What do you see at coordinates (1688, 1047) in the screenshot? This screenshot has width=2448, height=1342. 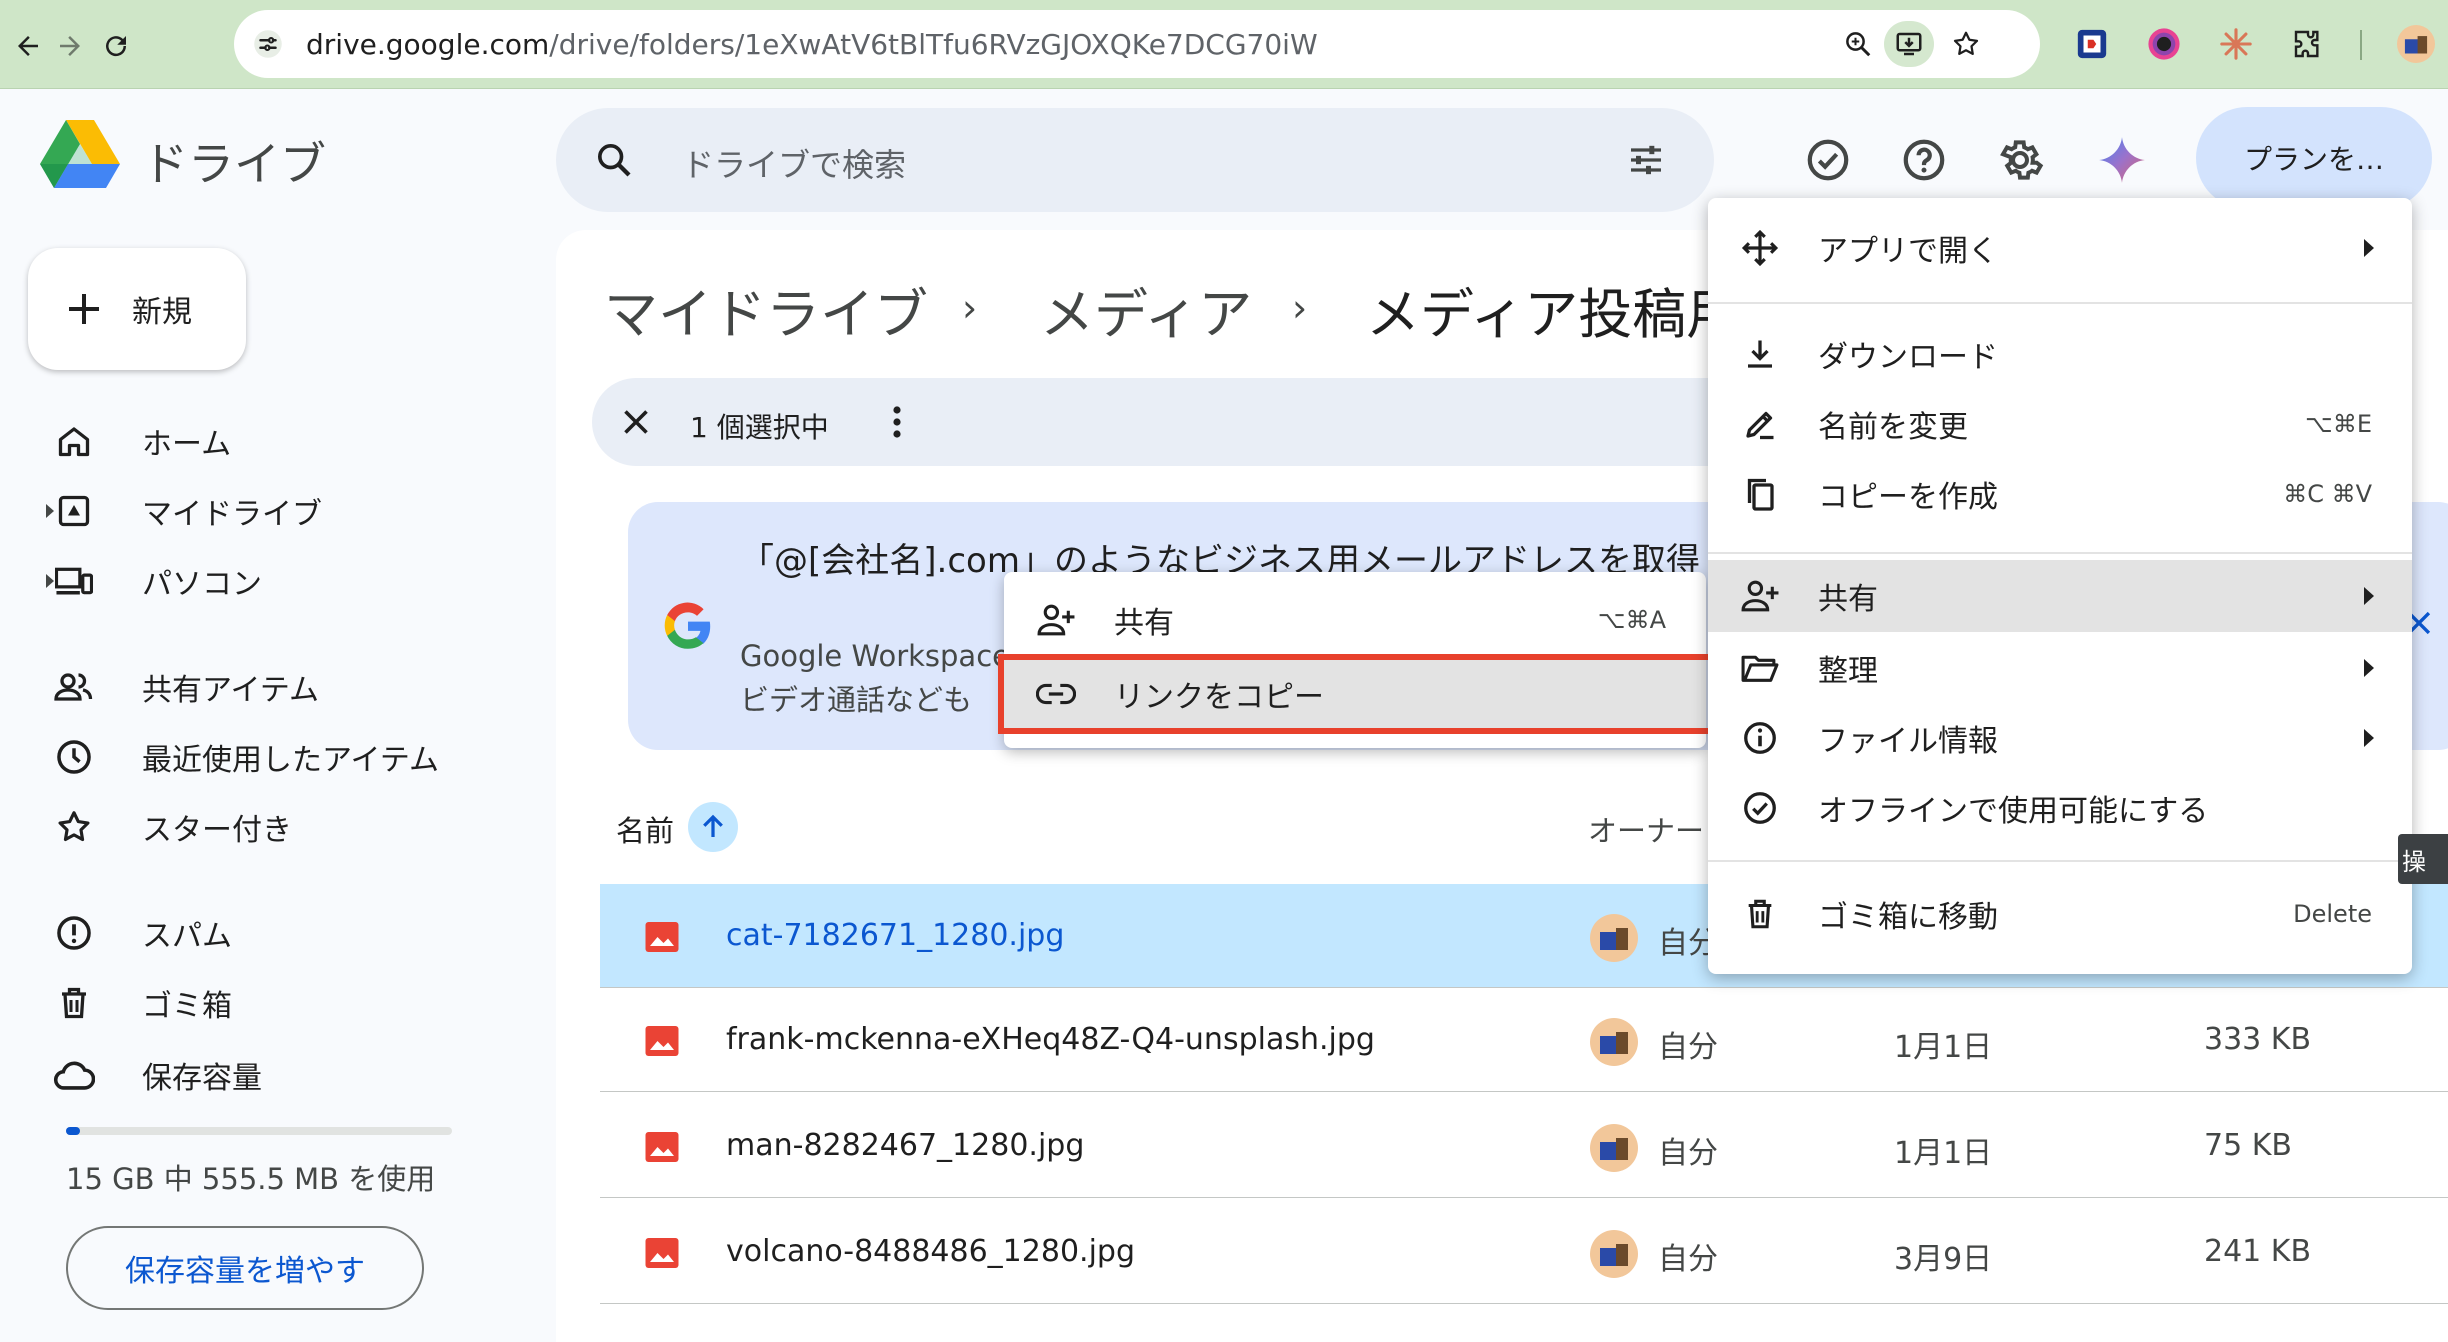 I see `owner-name: 自分` at bounding box center [1688, 1047].